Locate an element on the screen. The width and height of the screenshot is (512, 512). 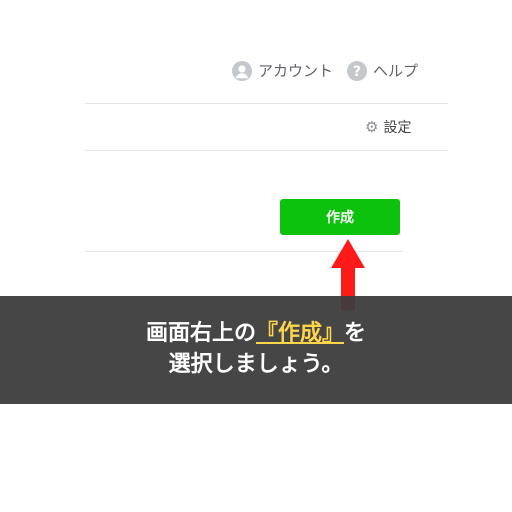
help-icon: ? is located at coordinates (357, 70).